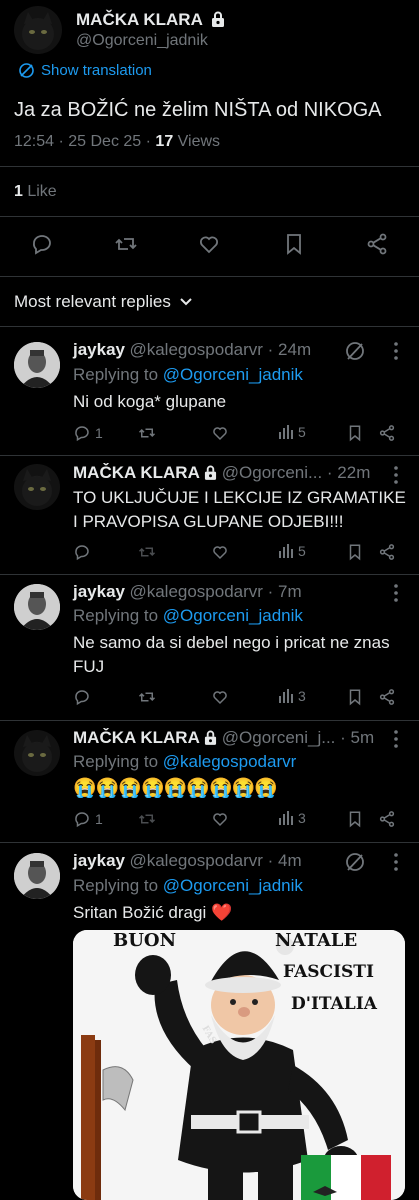 The image size is (419, 1200). Describe the element at coordinates (215, 591) in the screenshot. I see `reply-author-handle: @kalegospodarvr · 7m` at that location.